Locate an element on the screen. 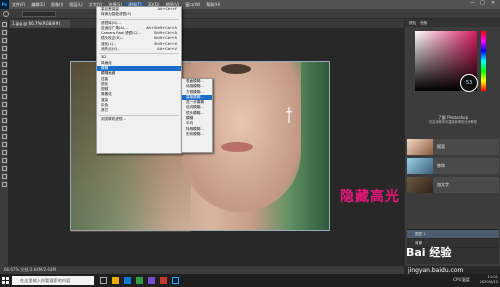 This screenshot has width=500, height=287. taskbar-clock: 11:01 2020/4/12 is located at coordinates (489, 280).